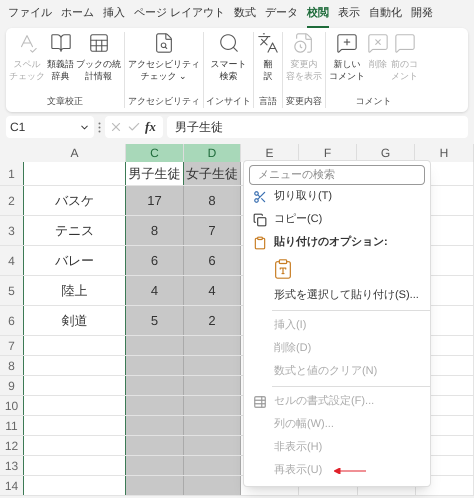  Describe the element at coordinates (378, 43) in the screenshot. I see `comment-x-icon` at that location.